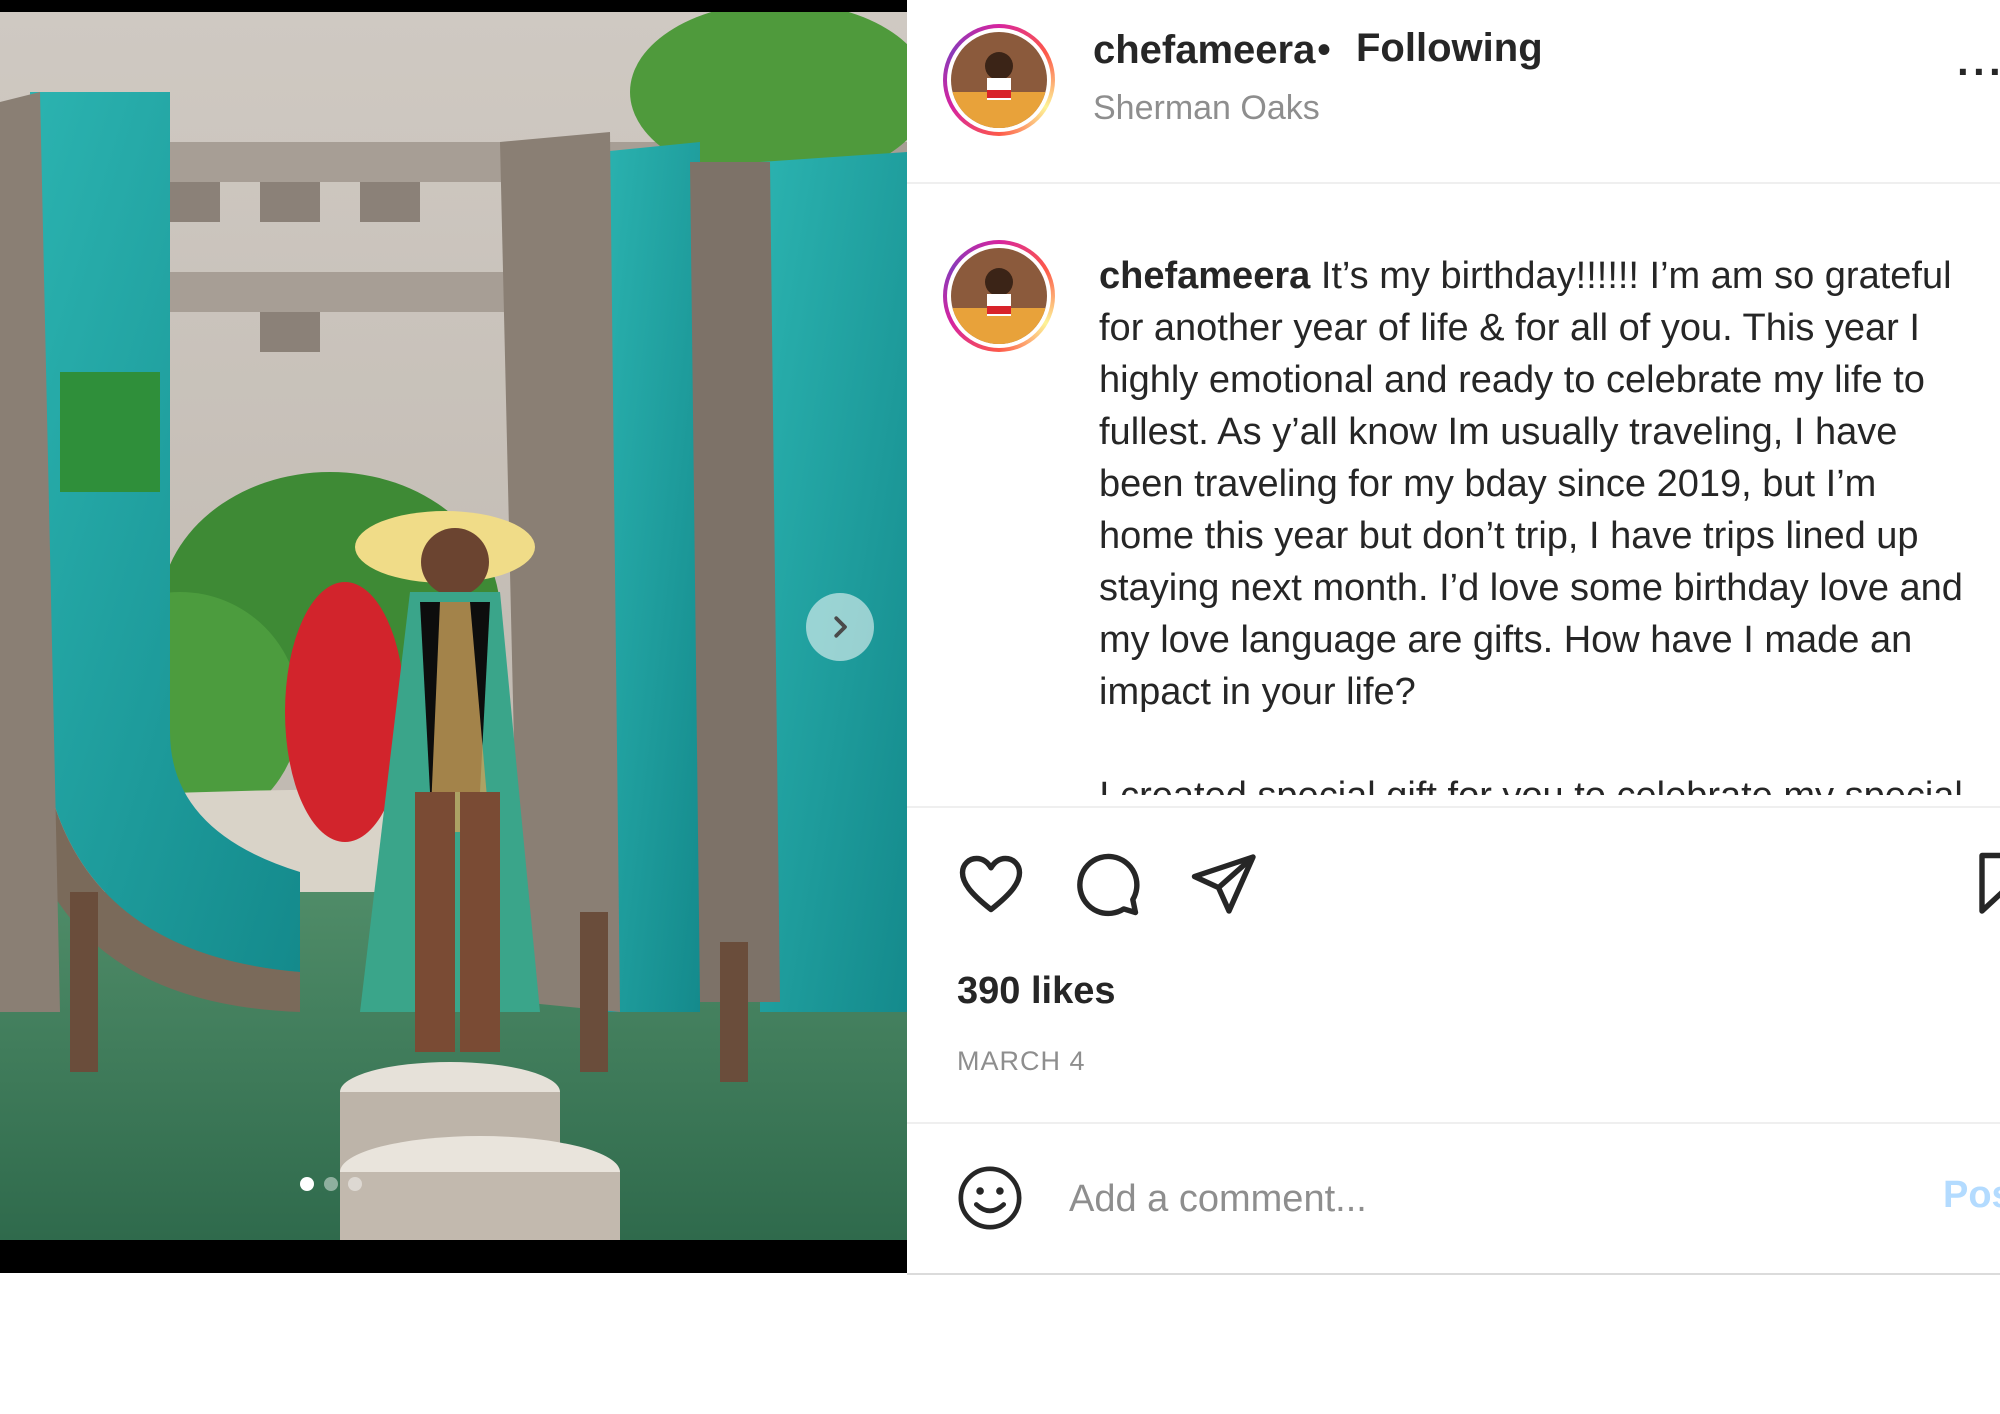 The width and height of the screenshot is (2000, 1414). I want to click on post-comment-button: Post, so click(1971, 1195).